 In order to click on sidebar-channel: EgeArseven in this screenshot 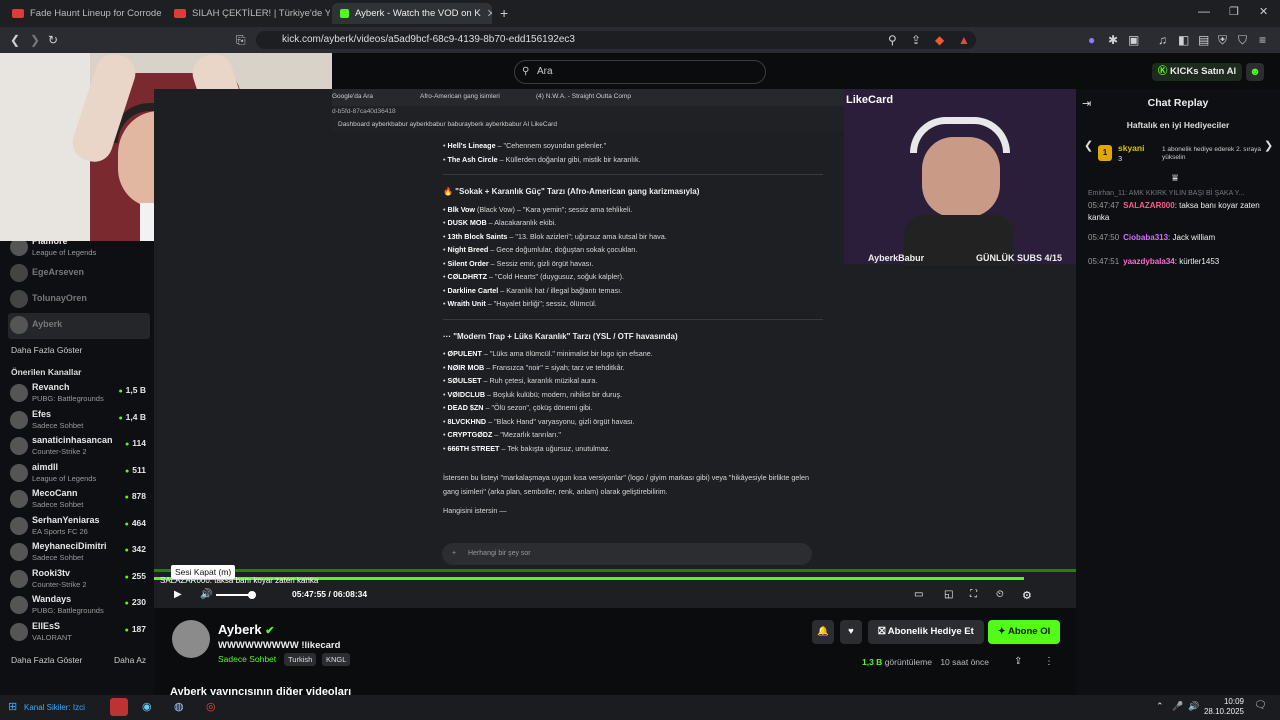, I will do `click(79, 274)`.